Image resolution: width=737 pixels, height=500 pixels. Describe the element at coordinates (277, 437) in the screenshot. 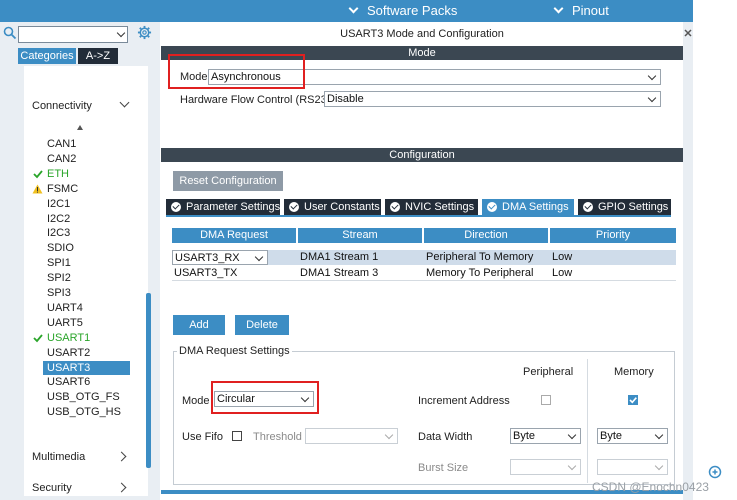

I see `threshold-label: Threshold` at that location.